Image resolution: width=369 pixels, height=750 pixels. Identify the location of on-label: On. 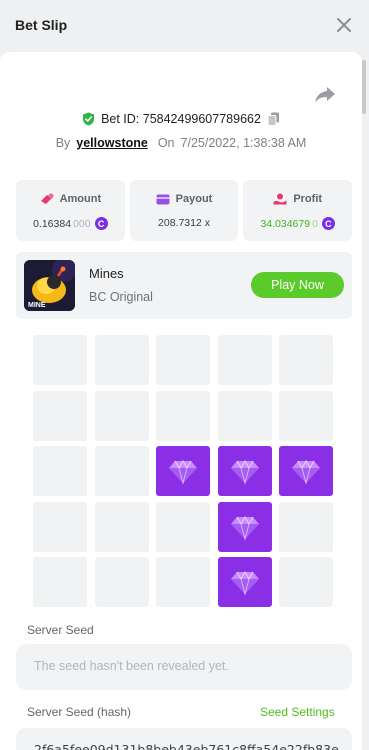
(166, 143).